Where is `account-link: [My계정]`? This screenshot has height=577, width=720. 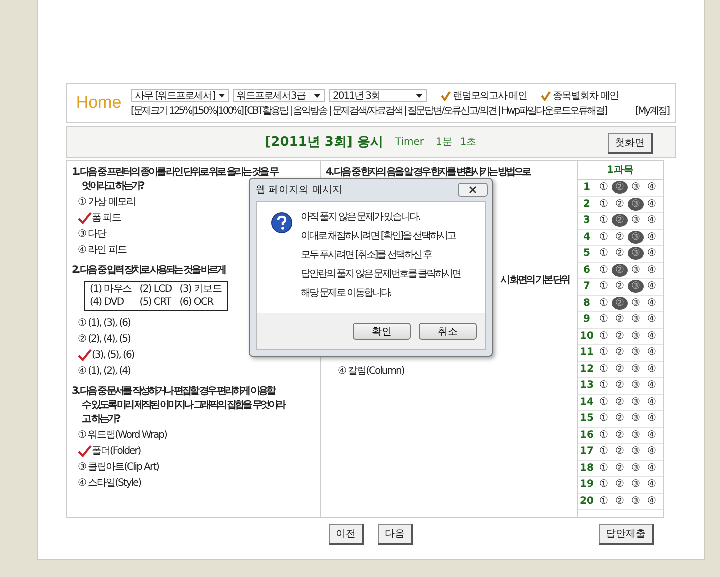
account-link: [My계정] is located at coordinates (652, 112).